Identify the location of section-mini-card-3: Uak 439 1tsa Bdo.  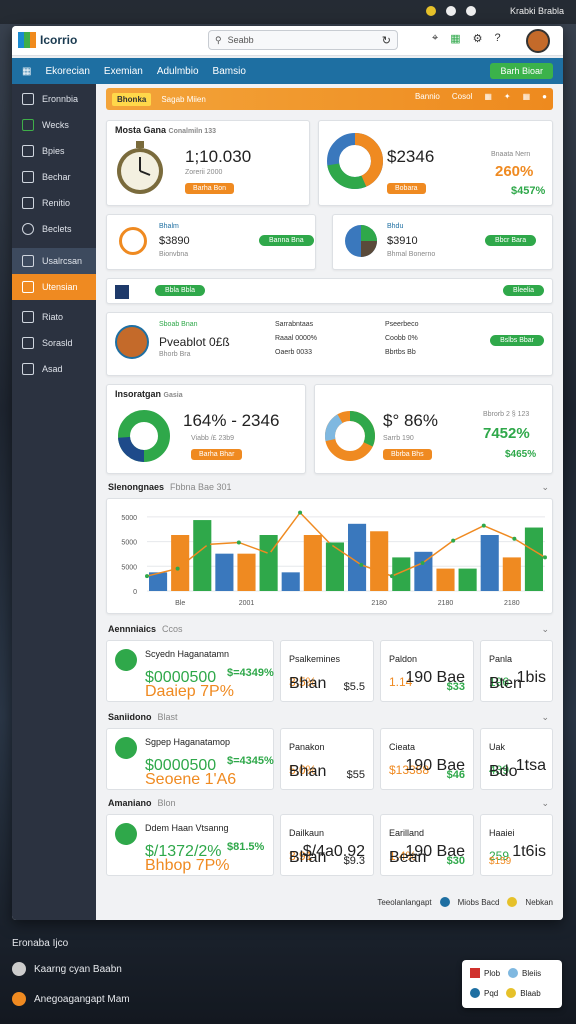
(516, 759).